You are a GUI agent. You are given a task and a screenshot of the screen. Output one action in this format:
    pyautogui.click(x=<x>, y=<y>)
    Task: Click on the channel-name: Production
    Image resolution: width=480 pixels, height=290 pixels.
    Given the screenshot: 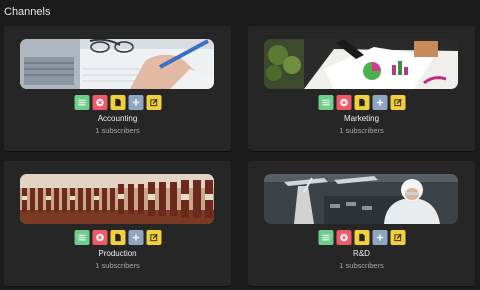 What is the action you would take?
    pyautogui.click(x=117, y=253)
    